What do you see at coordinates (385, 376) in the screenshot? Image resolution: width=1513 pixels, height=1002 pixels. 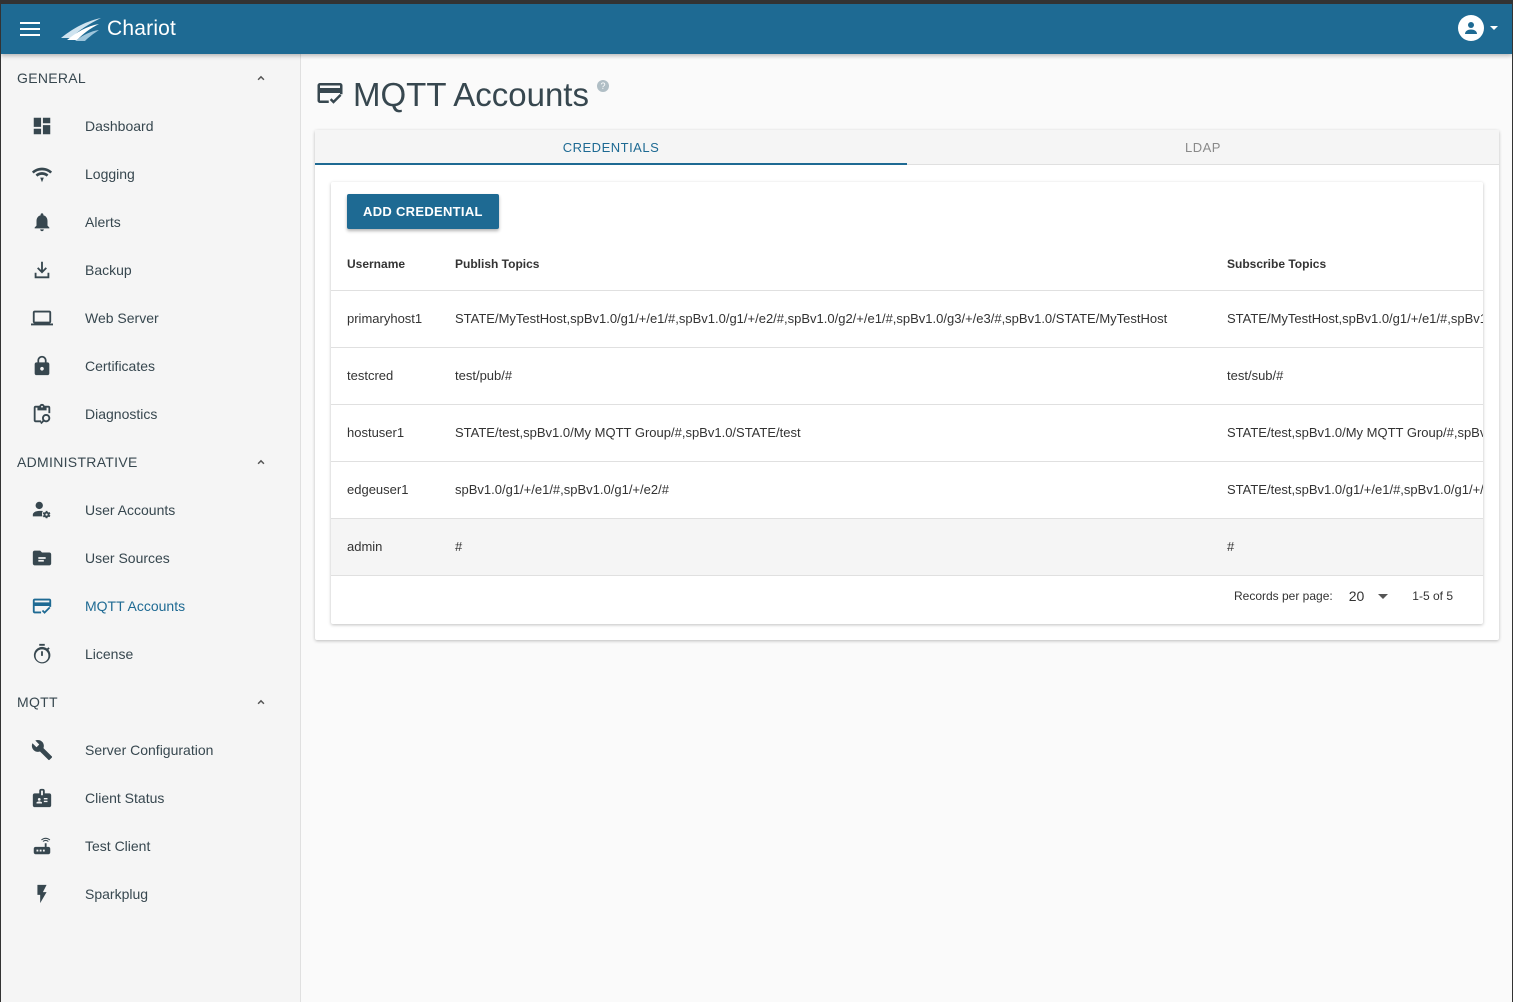 I see `cell-username: testcred` at bounding box center [385, 376].